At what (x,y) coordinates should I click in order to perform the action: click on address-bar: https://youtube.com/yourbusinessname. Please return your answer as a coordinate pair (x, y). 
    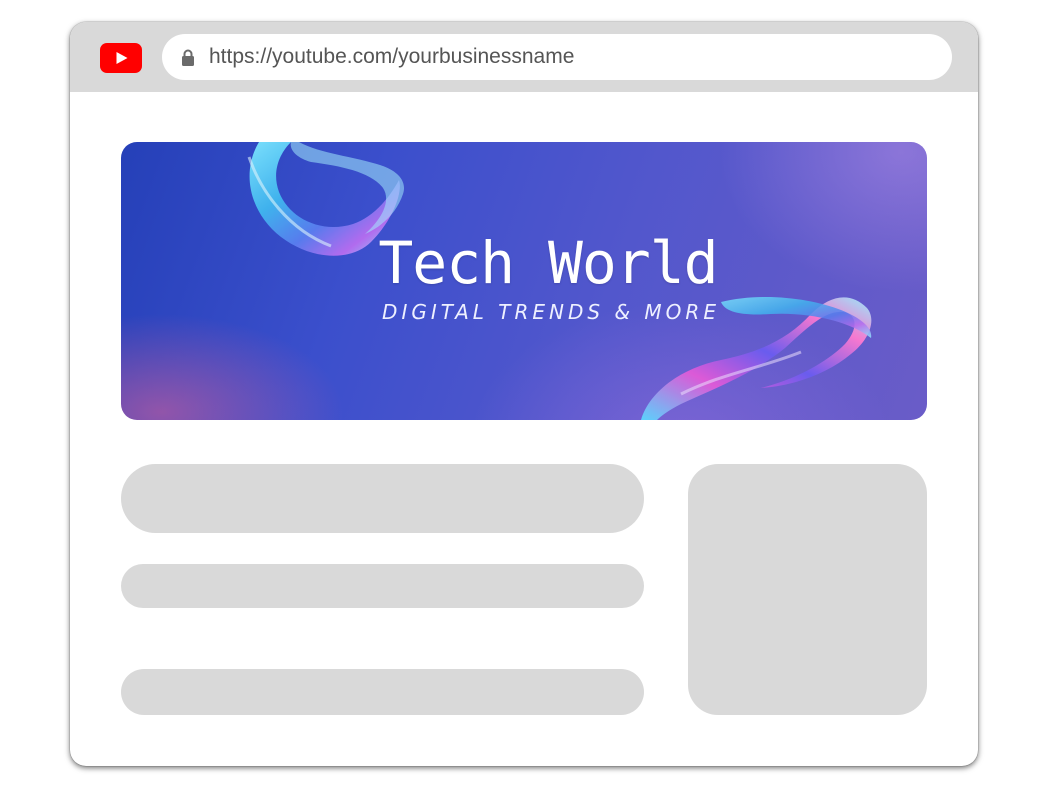
    Looking at the image, I should click on (557, 57).